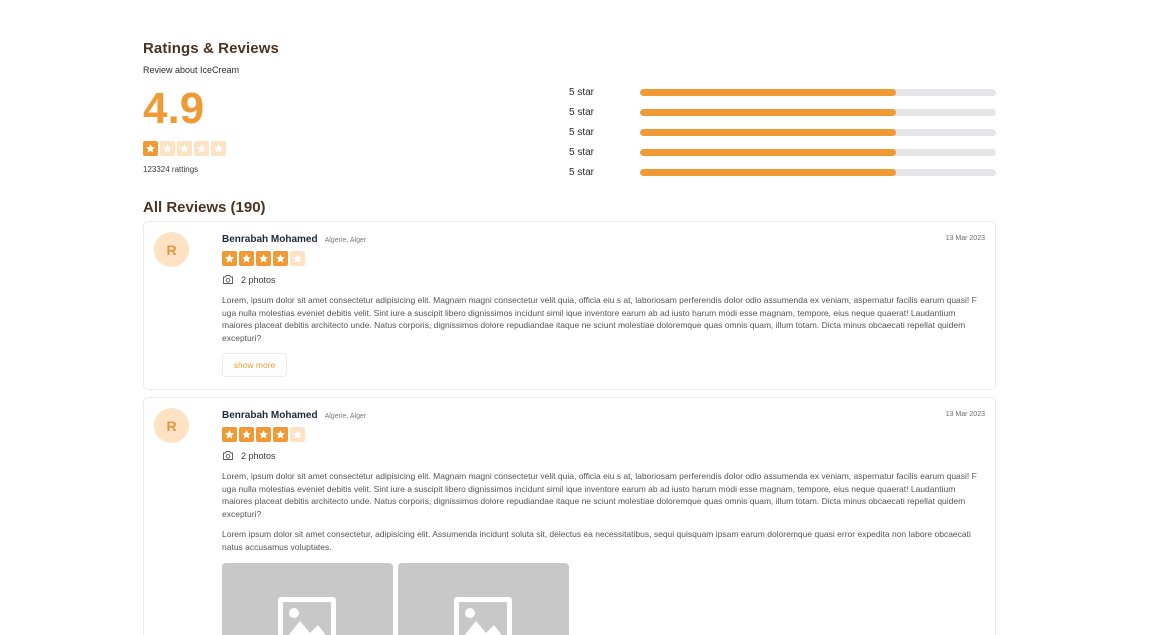 The width and height of the screenshot is (1165, 635). What do you see at coordinates (204, 207) in the screenshot?
I see `all-reviews-title: All Reviews (190)` at bounding box center [204, 207].